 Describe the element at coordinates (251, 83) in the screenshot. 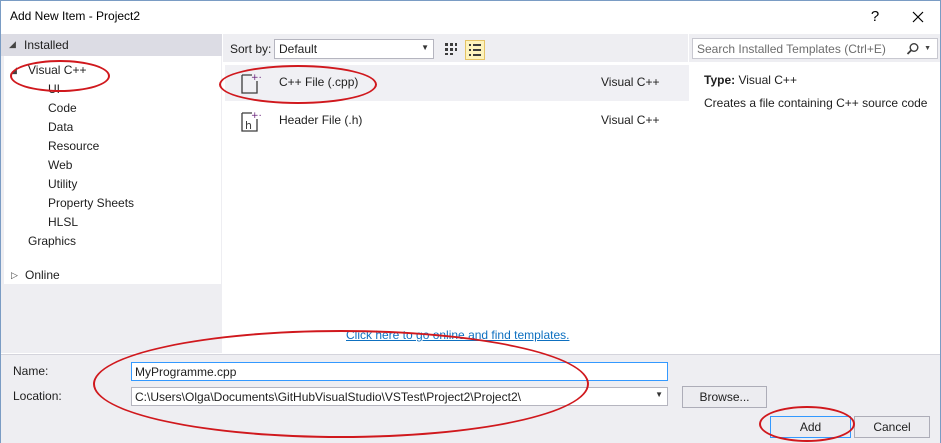

I see `cpp-file-icon: ++` at that location.